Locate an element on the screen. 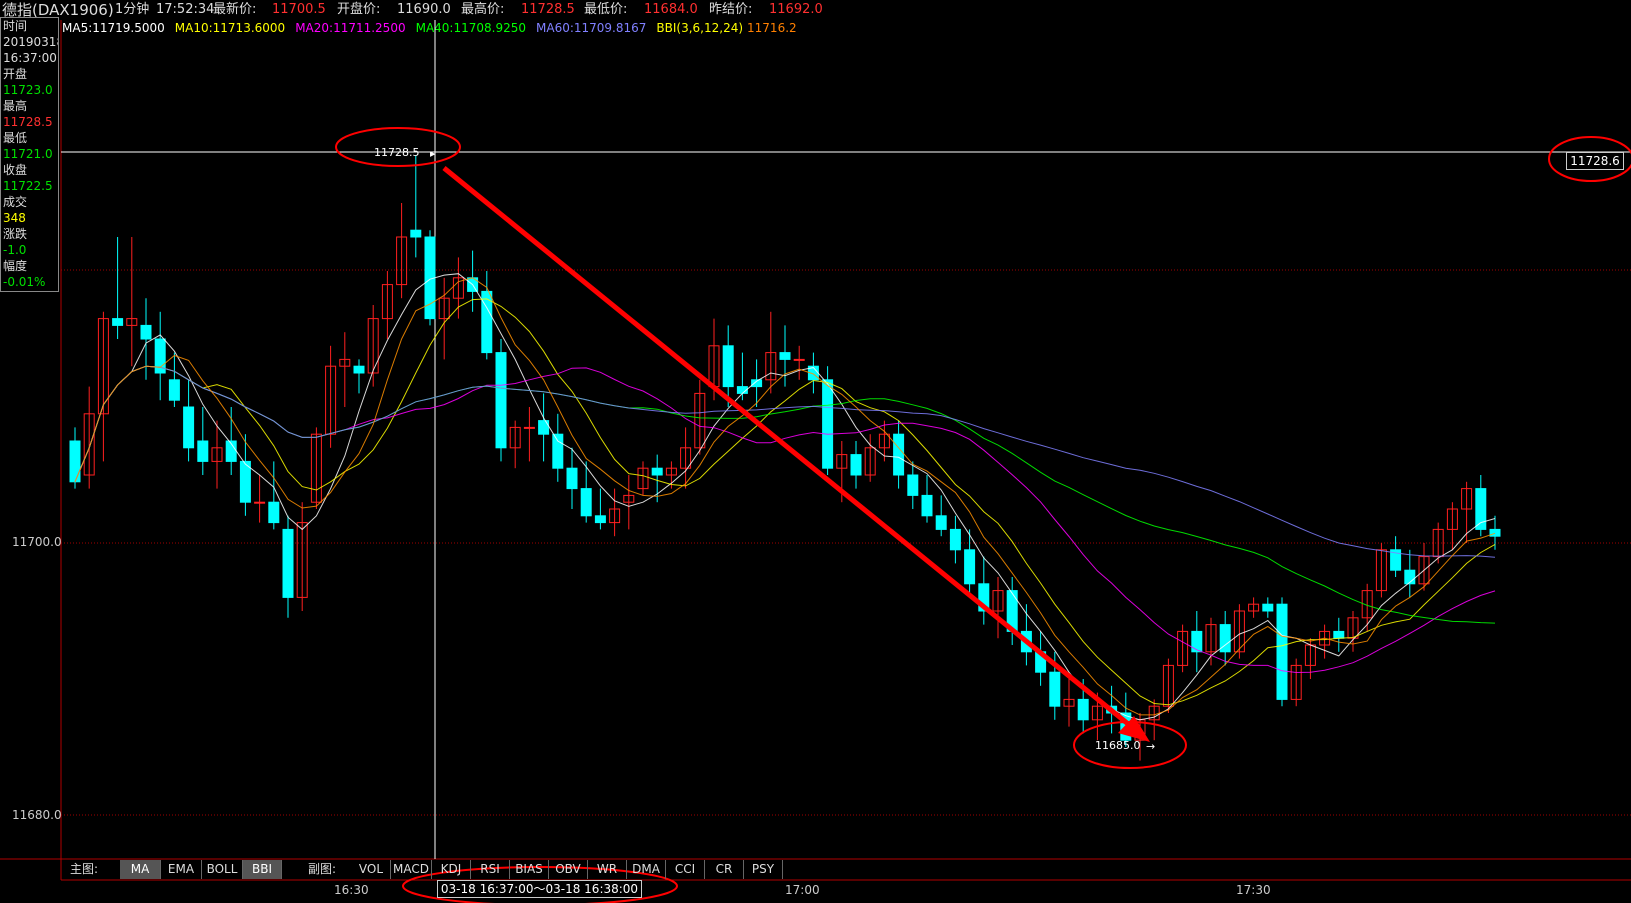 The width and height of the screenshot is (1631, 903). tab-kdj: KDJ is located at coordinates (451, 869).